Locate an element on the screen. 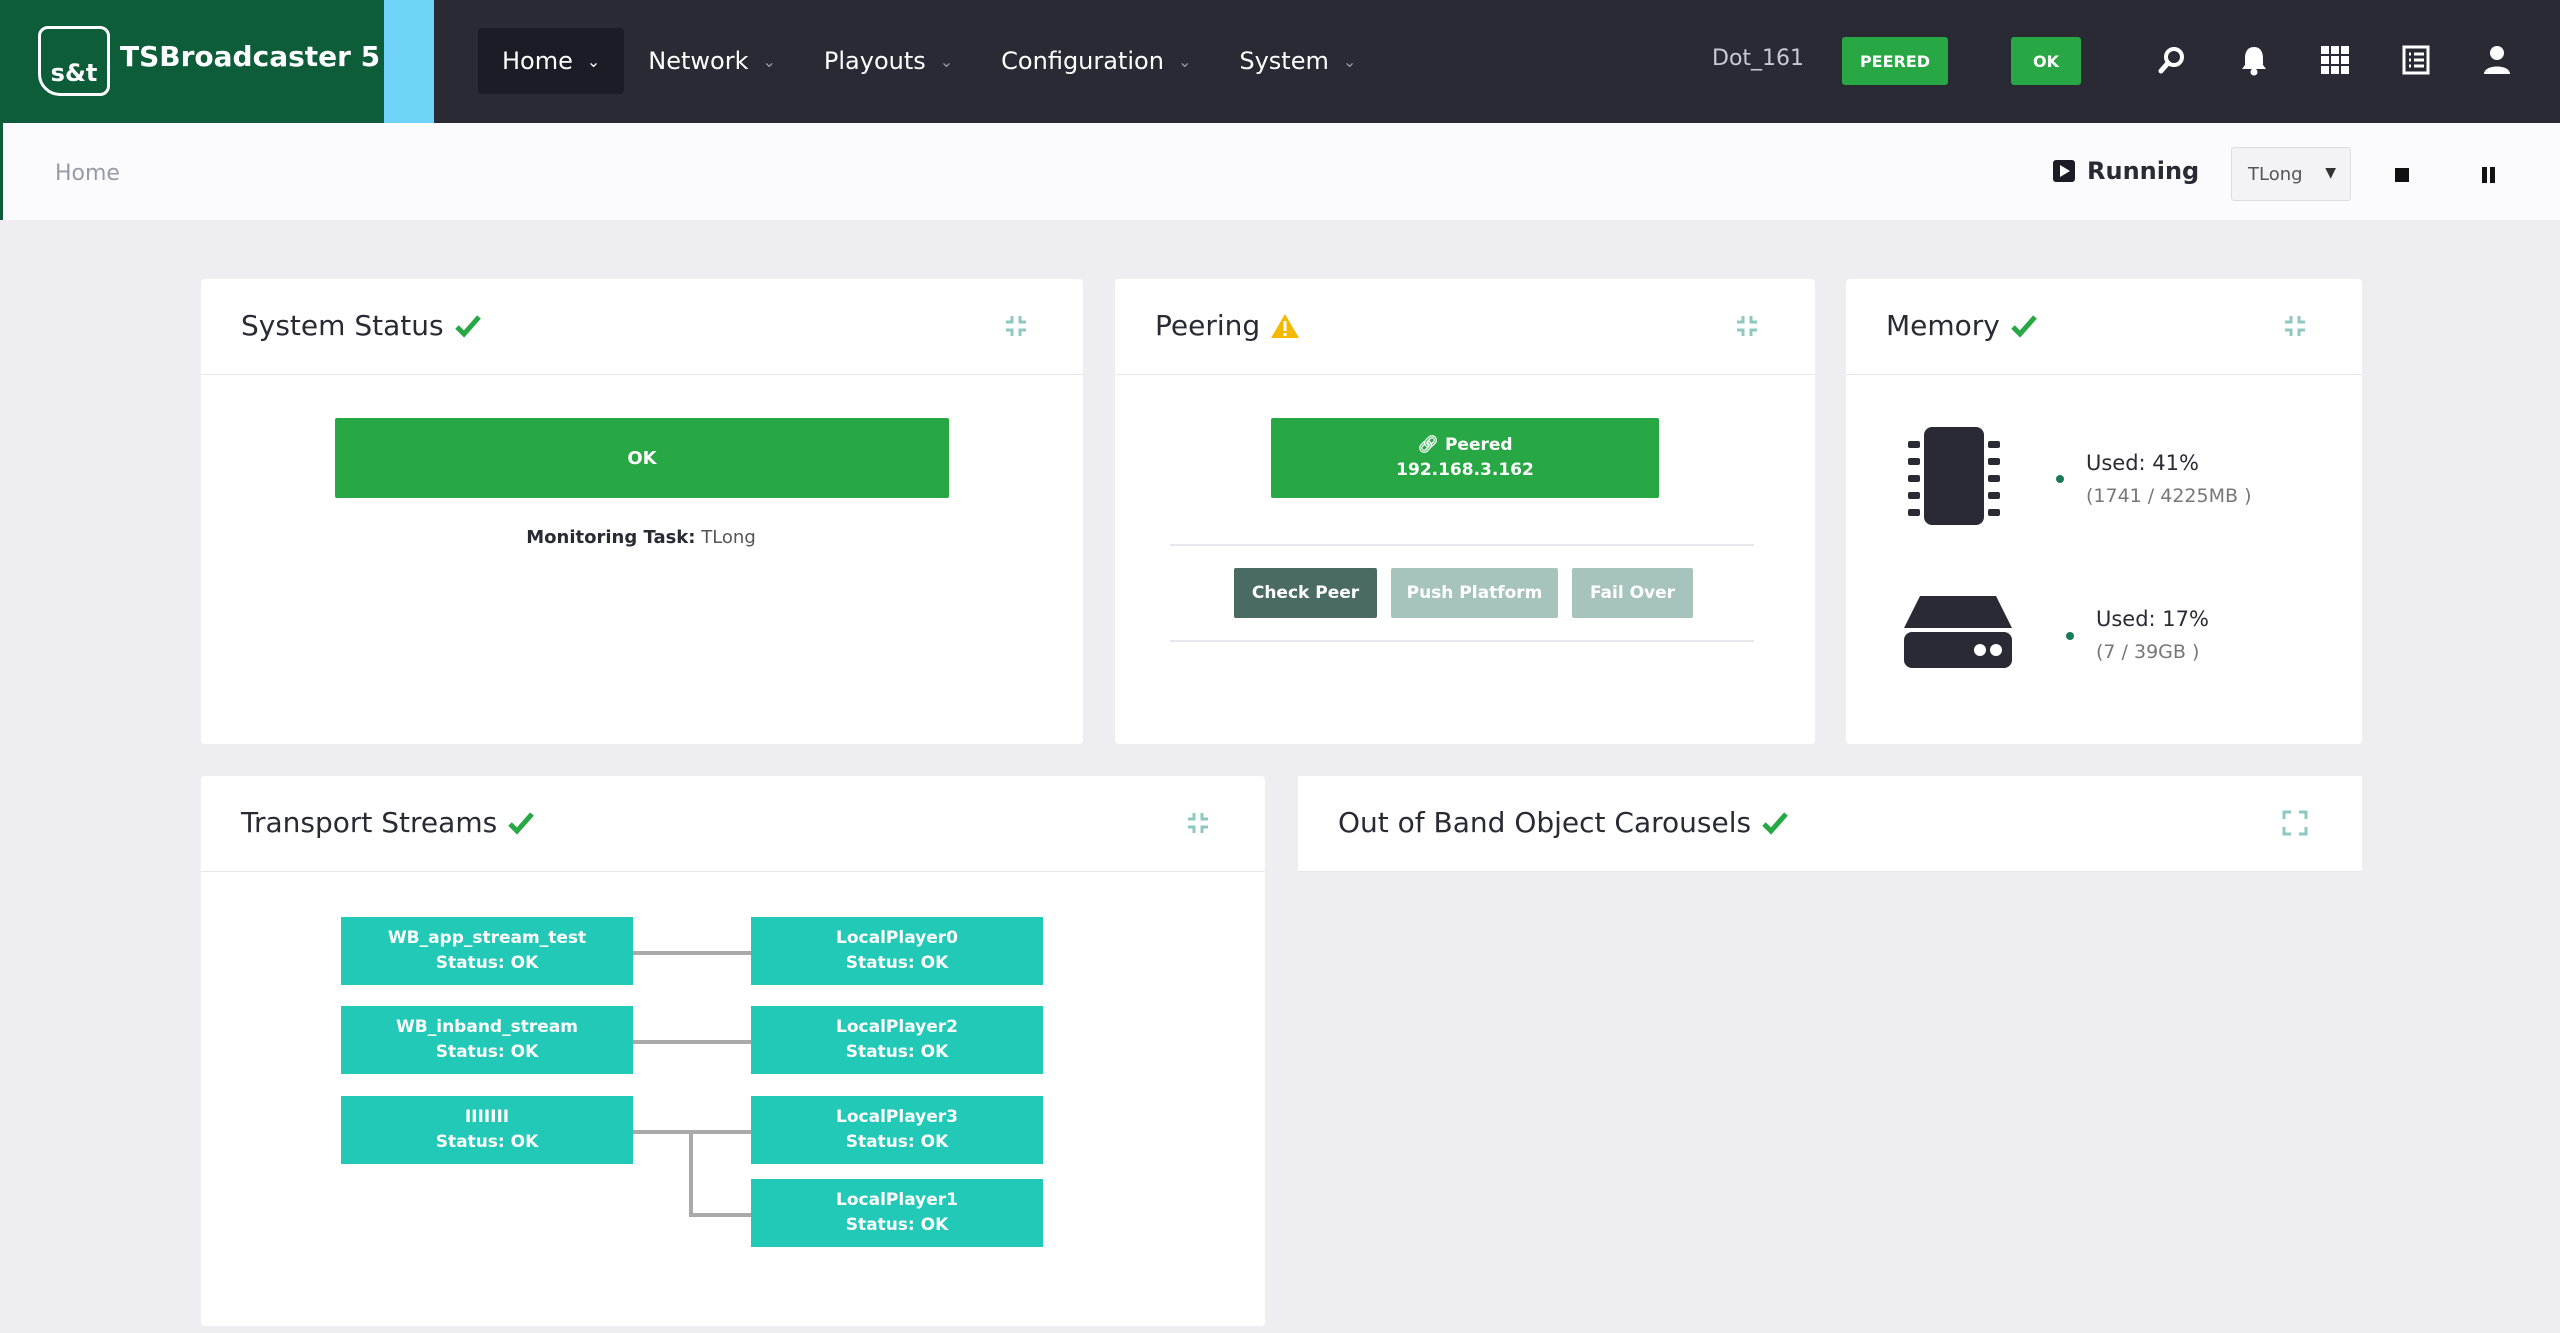  task-select-value: TLong is located at coordinates (2275, 174).